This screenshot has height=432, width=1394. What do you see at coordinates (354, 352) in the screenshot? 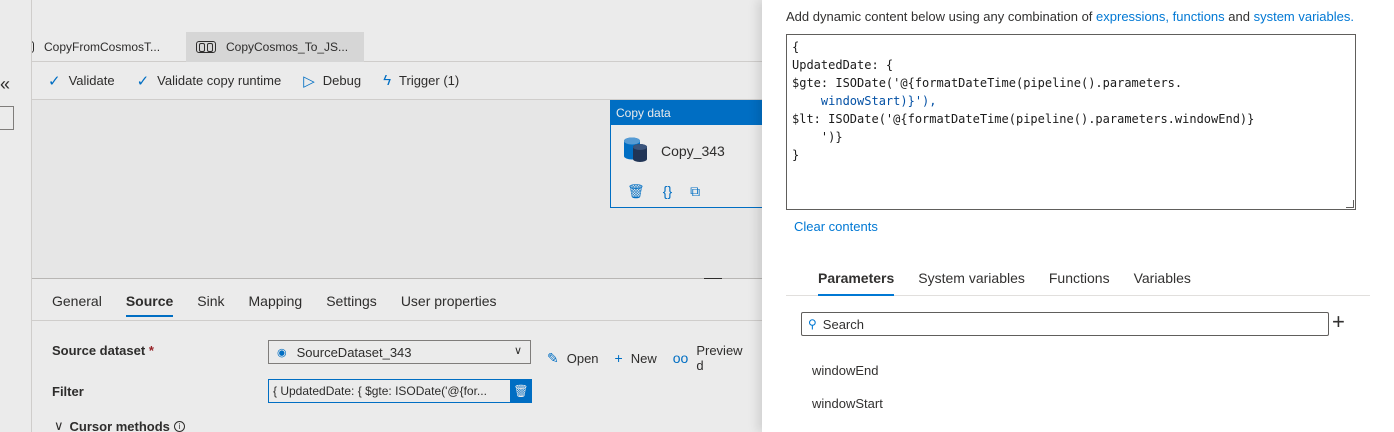
I see `dataset-value: SourceDataset_343` at bounding box center [354, 352].